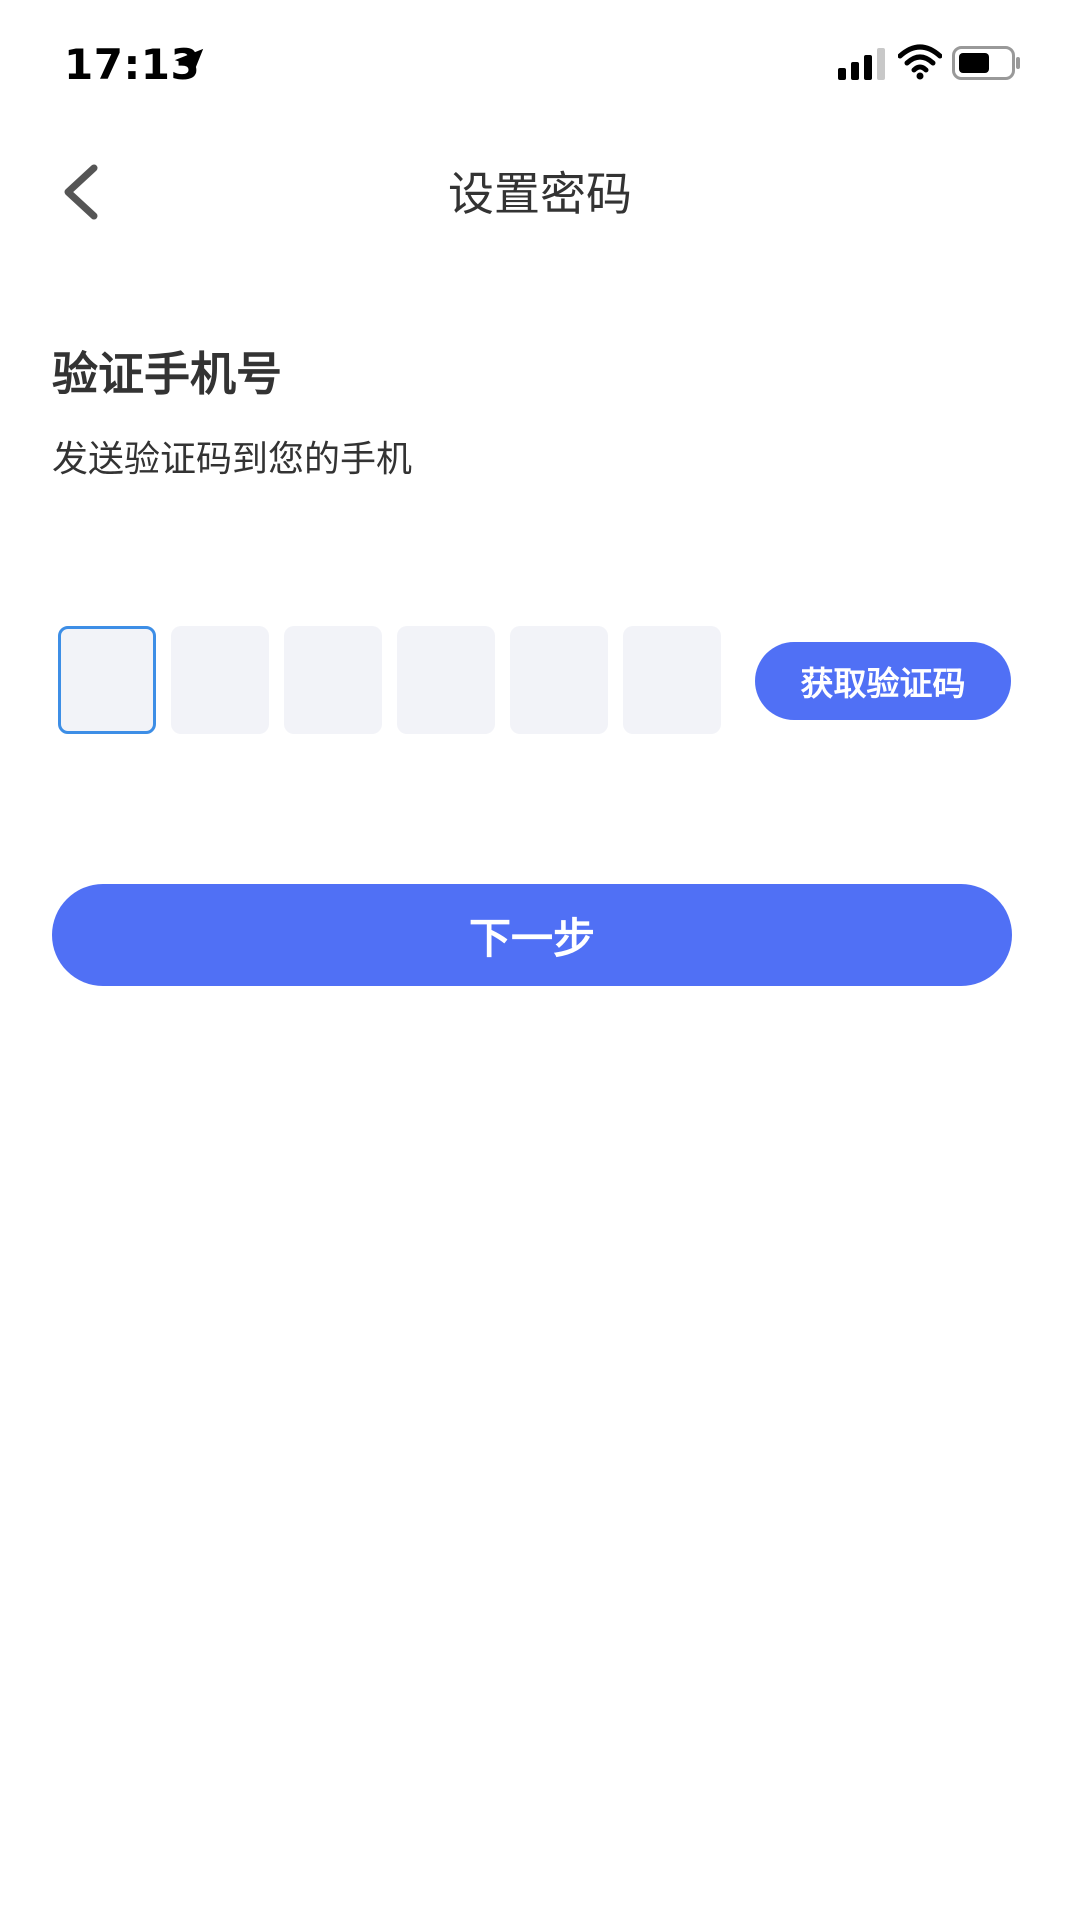 This screenshot has height=1920, width=1080. I want to click on get-code-button: 获取验证码, so click(883, 681).